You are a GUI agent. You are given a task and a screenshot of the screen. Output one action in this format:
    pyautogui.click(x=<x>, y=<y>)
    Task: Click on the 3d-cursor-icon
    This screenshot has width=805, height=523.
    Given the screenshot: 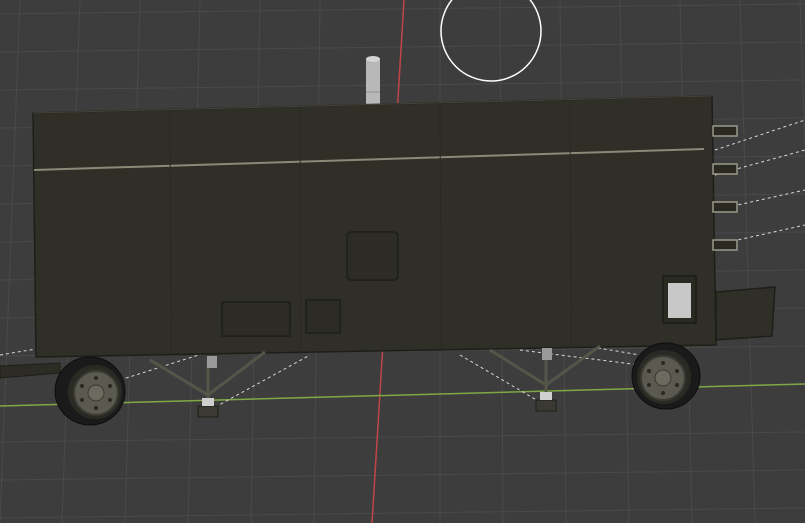 What is the action you would take?
    pyautogui.click(x=491, y=41)
    